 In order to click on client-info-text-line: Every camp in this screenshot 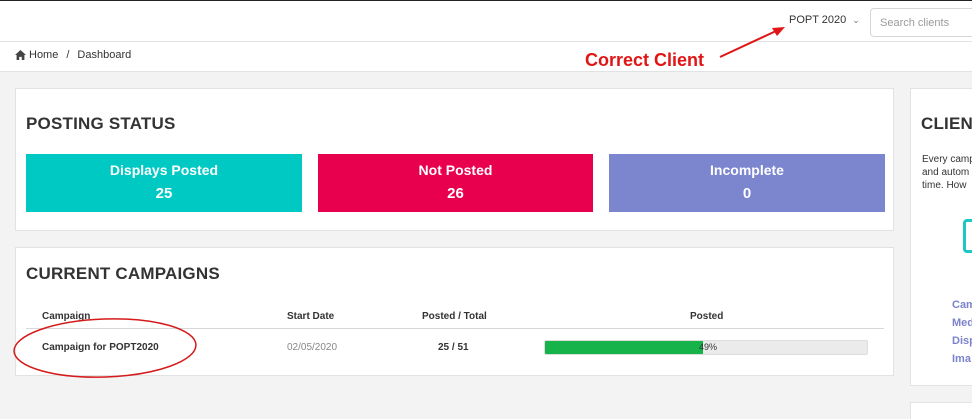, I will do `click(947, 159)`.